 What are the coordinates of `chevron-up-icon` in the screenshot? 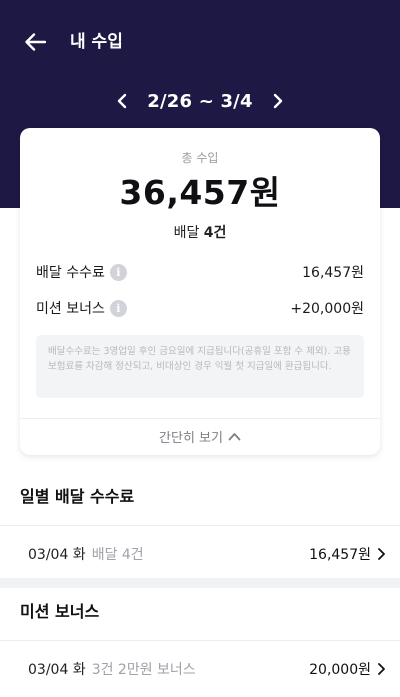 It's located at (234, 436).